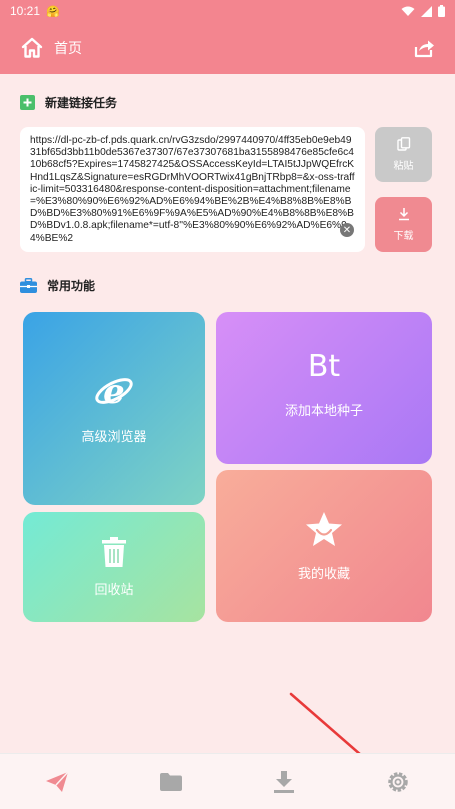 Image resolution: width=455 pixels, height=809 pixels. I want to click on battery-icon, so click(441, 11).